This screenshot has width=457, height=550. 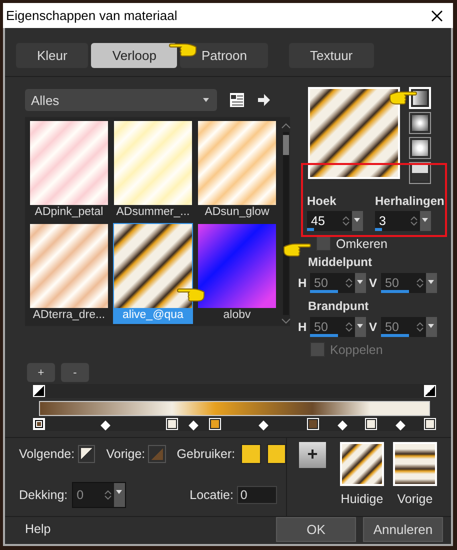 I want to click on preview-label: Vorige, so click(x=415, y=499).